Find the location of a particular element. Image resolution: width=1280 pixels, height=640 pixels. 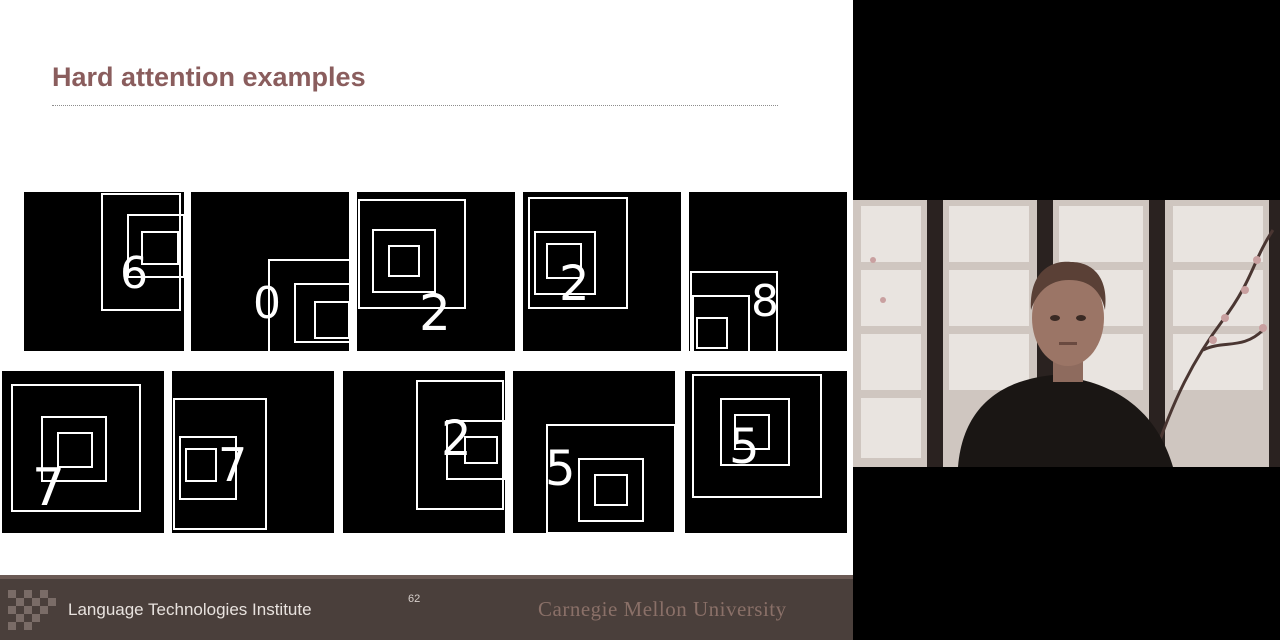

attention-glimpse-boxes: 6 is located at coordinates (142, 252).